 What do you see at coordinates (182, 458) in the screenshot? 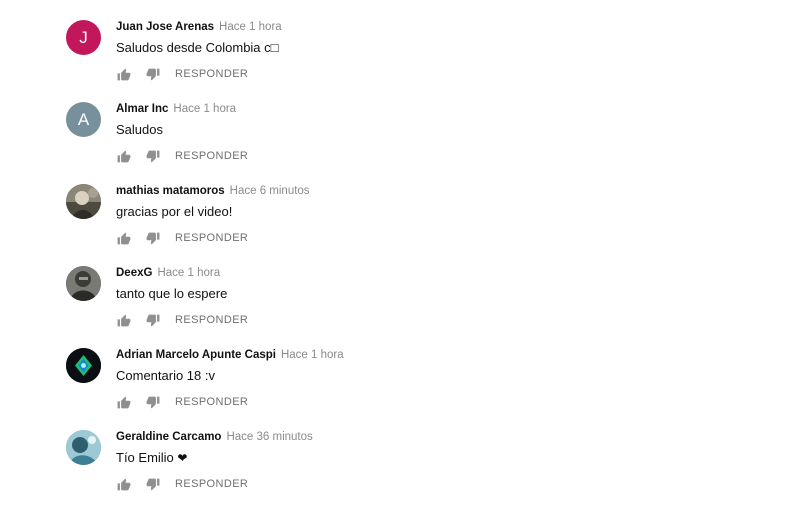
I see `heart-emoji-icon: ❤` at bounding box center [182, 458].